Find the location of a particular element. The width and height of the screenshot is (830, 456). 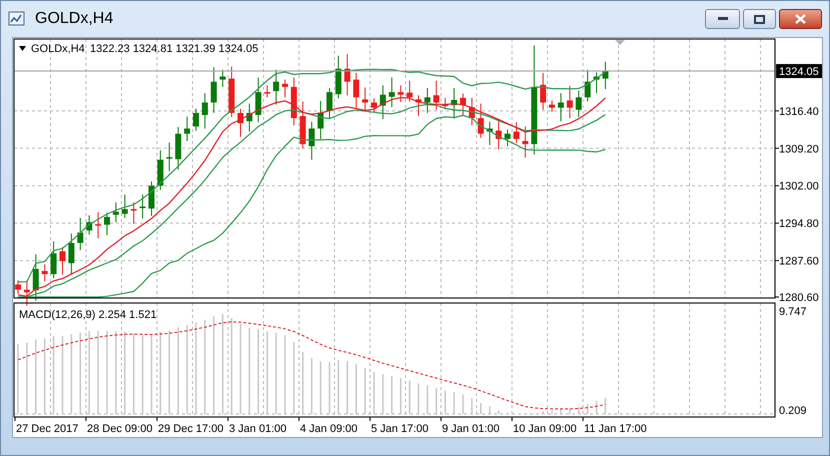

minimize-button is located at coordinates (722, 19).